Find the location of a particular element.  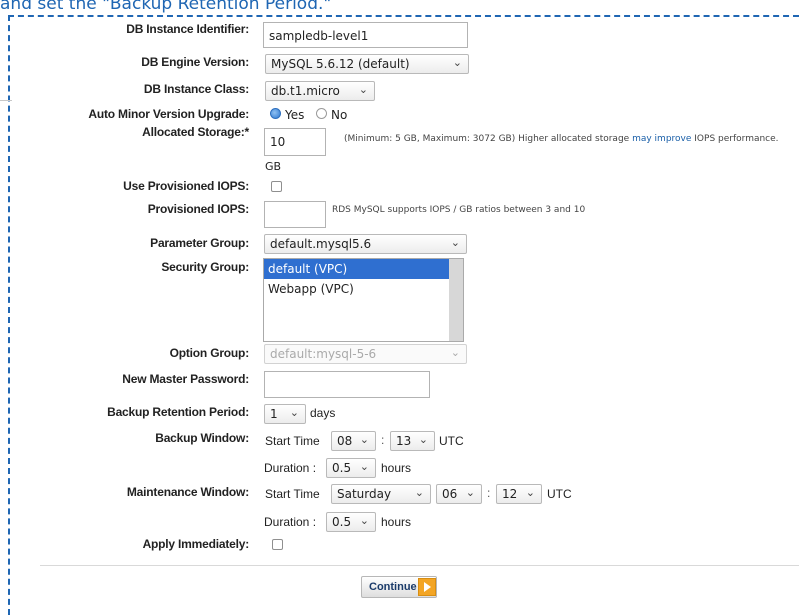

backup-duration-value: 0.5 is located at coordinates (342, 468).